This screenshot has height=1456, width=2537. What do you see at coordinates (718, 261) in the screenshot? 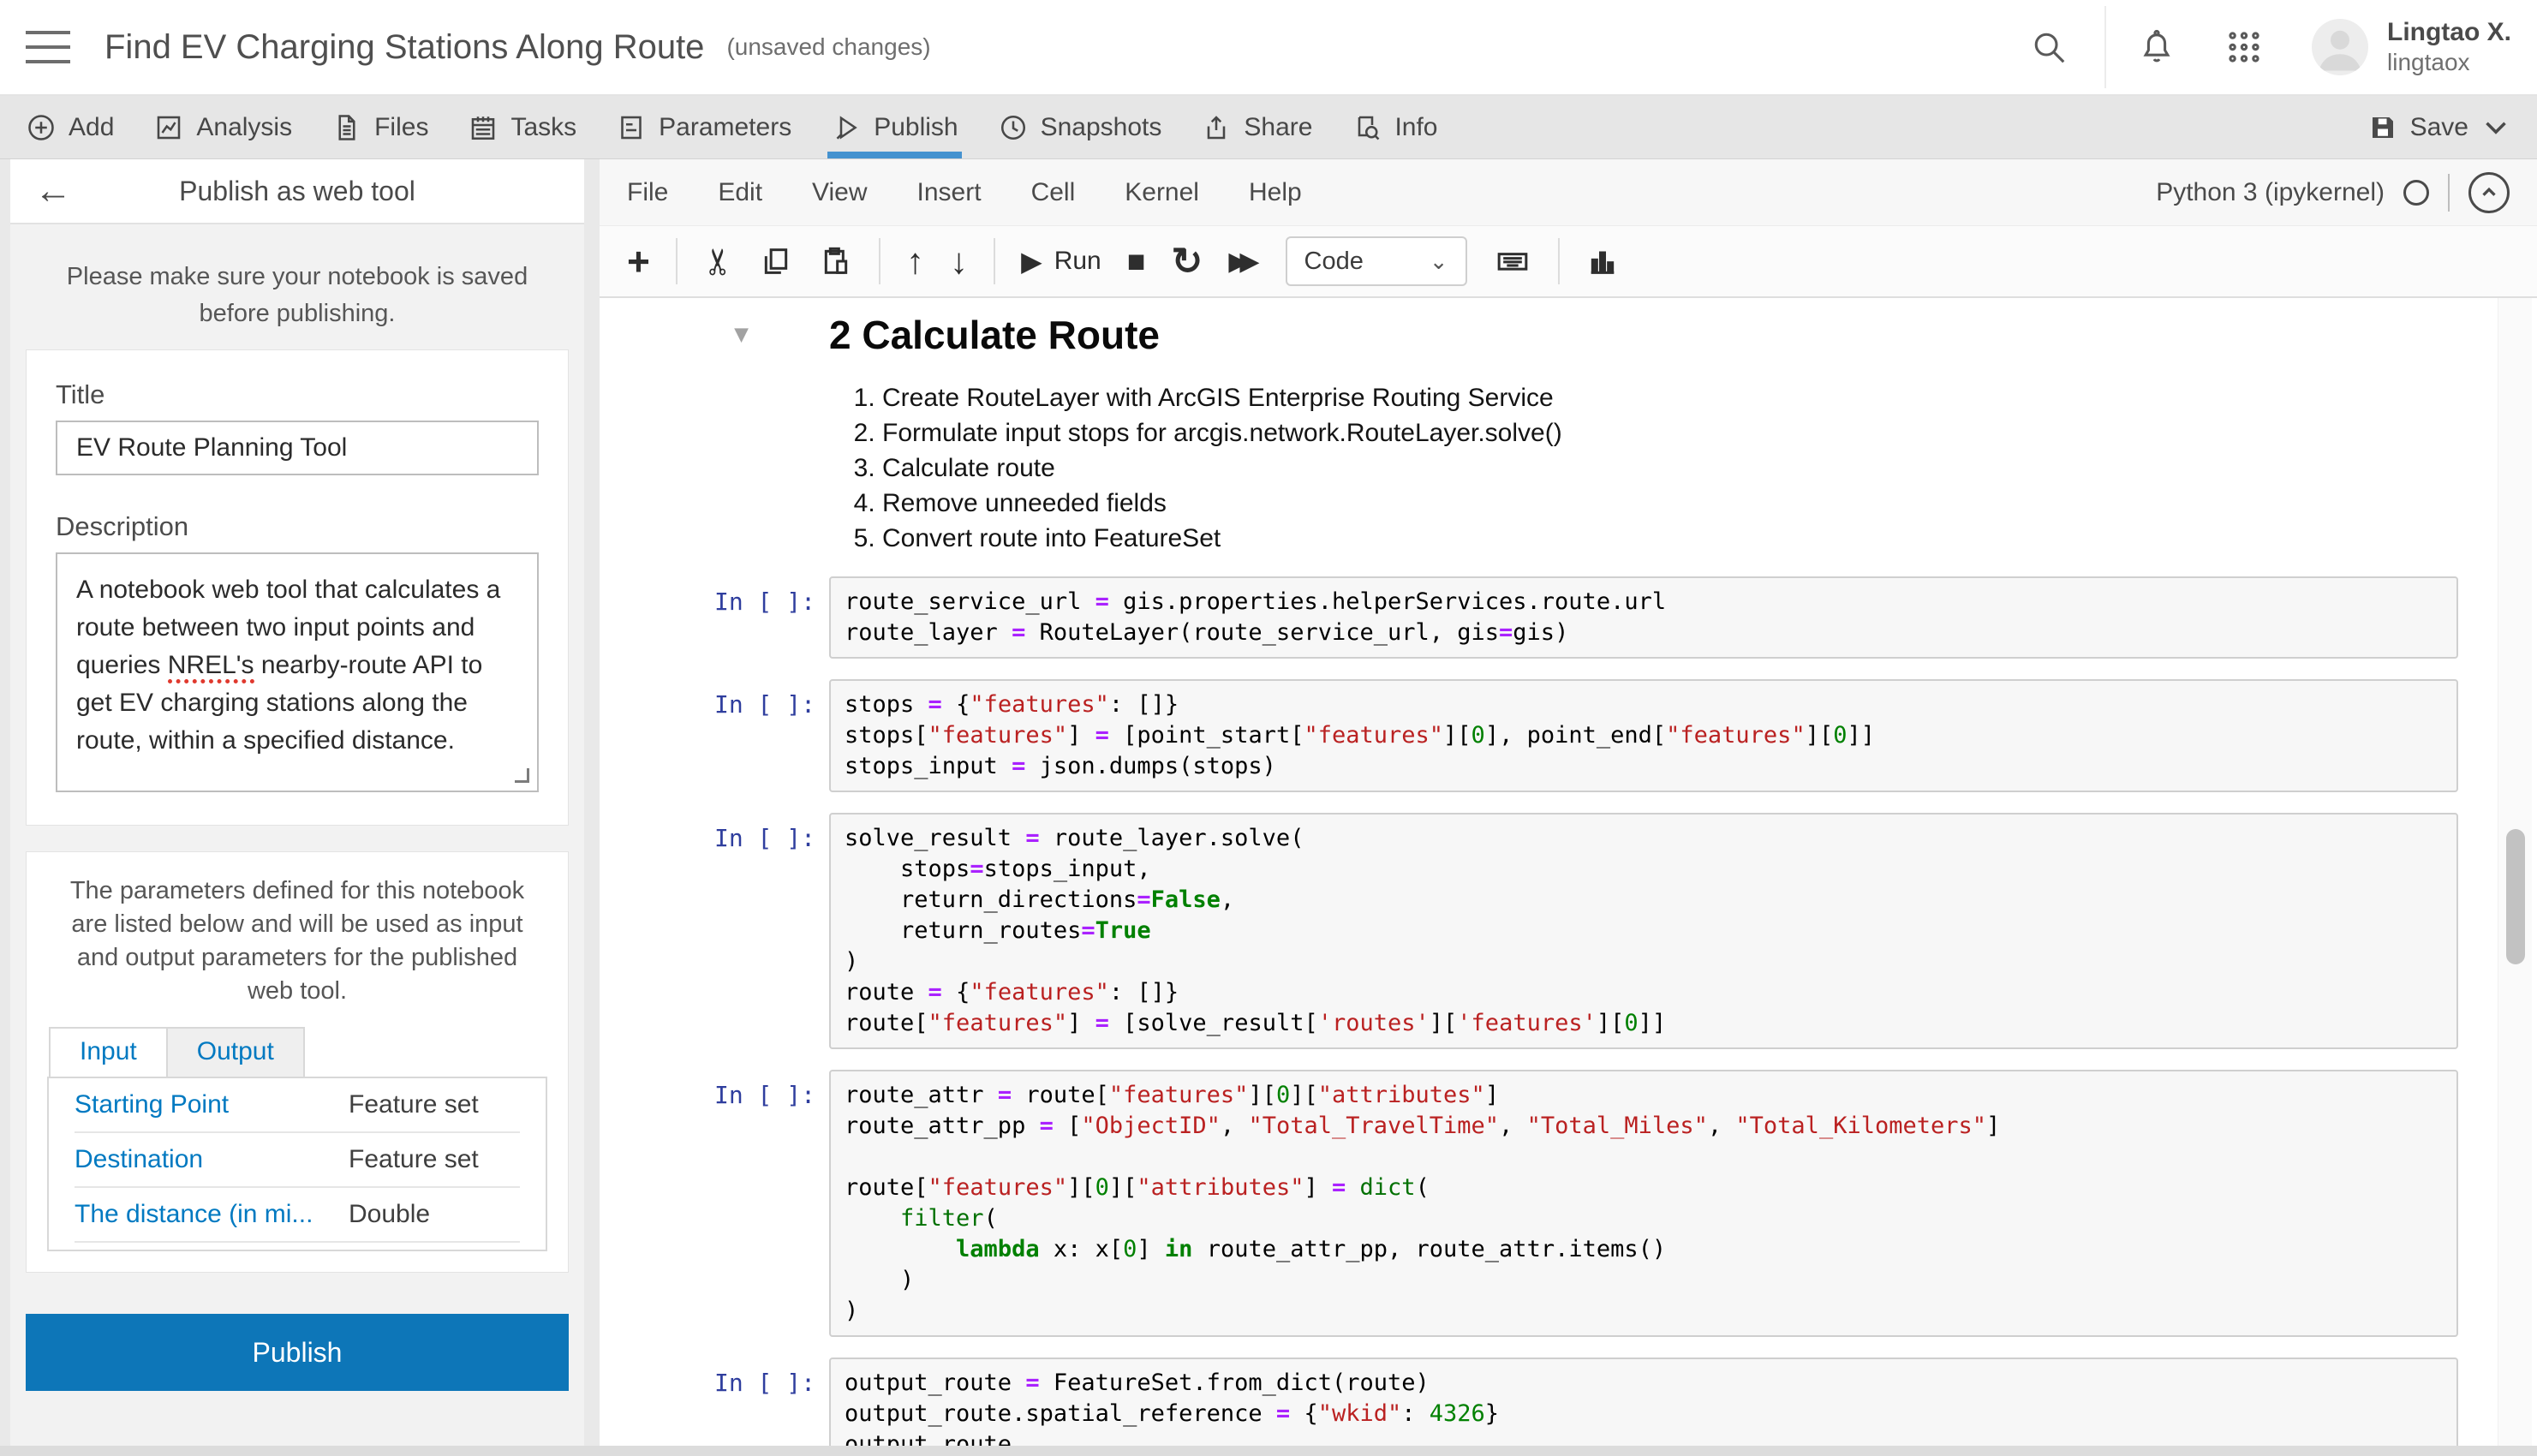
I see `cut-icon: ✂` at bounding box center [718, 261].